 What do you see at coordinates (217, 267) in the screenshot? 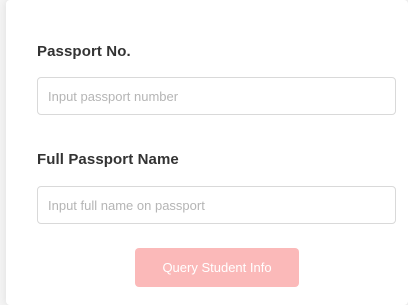
I see `query-student-info-button: Query Student Info` at bounding box center [217, 267].